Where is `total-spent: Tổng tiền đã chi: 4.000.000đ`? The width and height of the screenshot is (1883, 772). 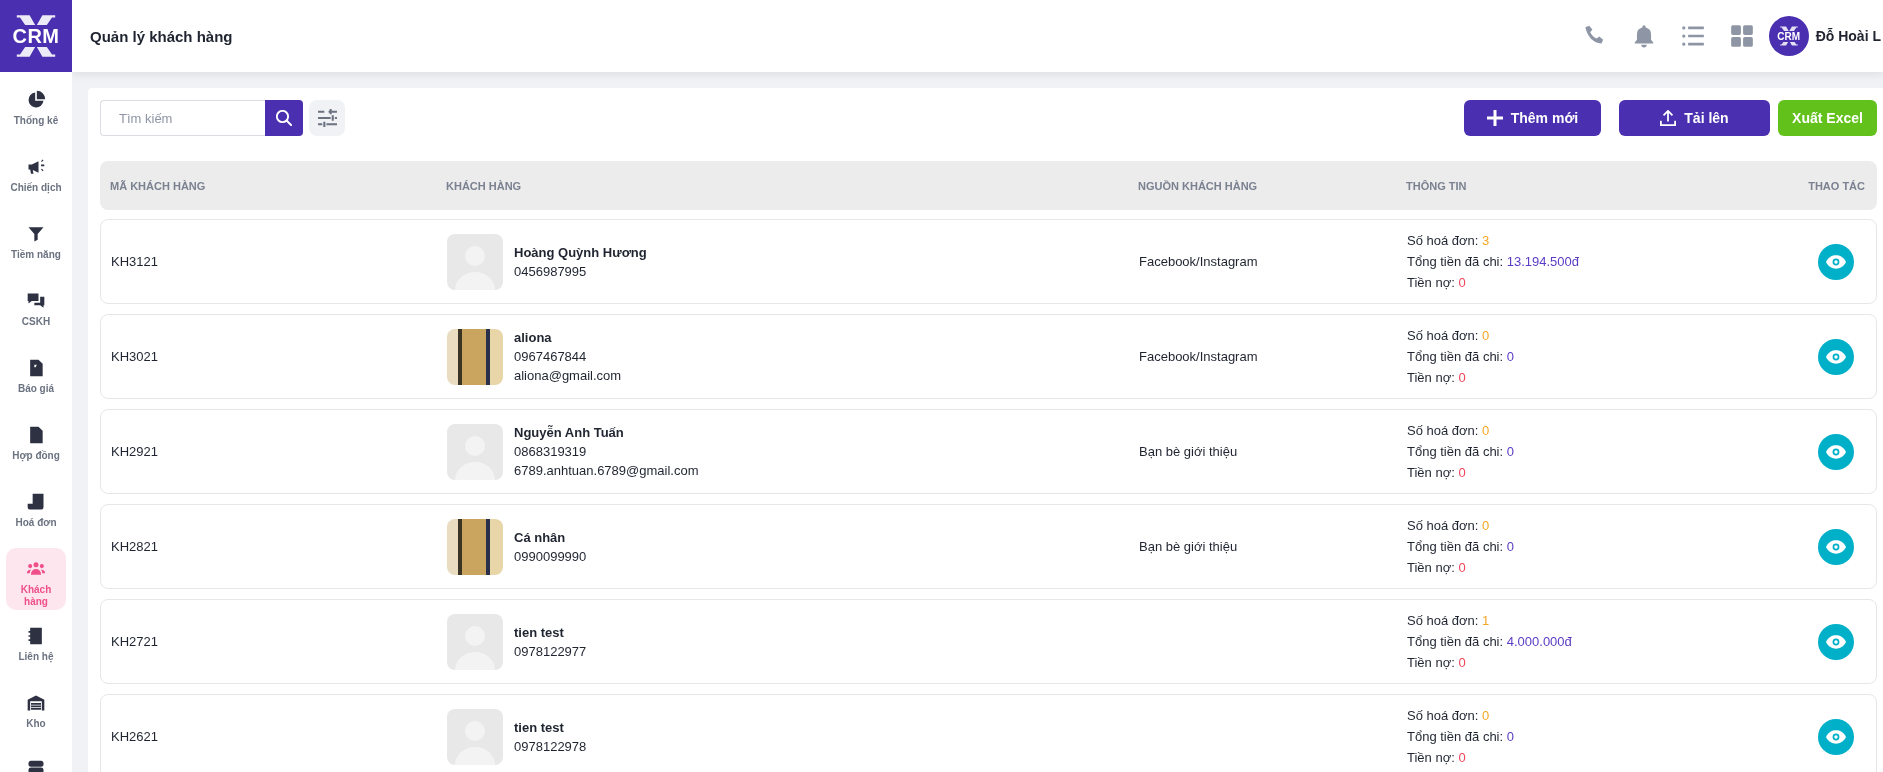 total-spent: Tổng tiền đã chi: 4.000.000đ is located at coordinates (1490, 642).